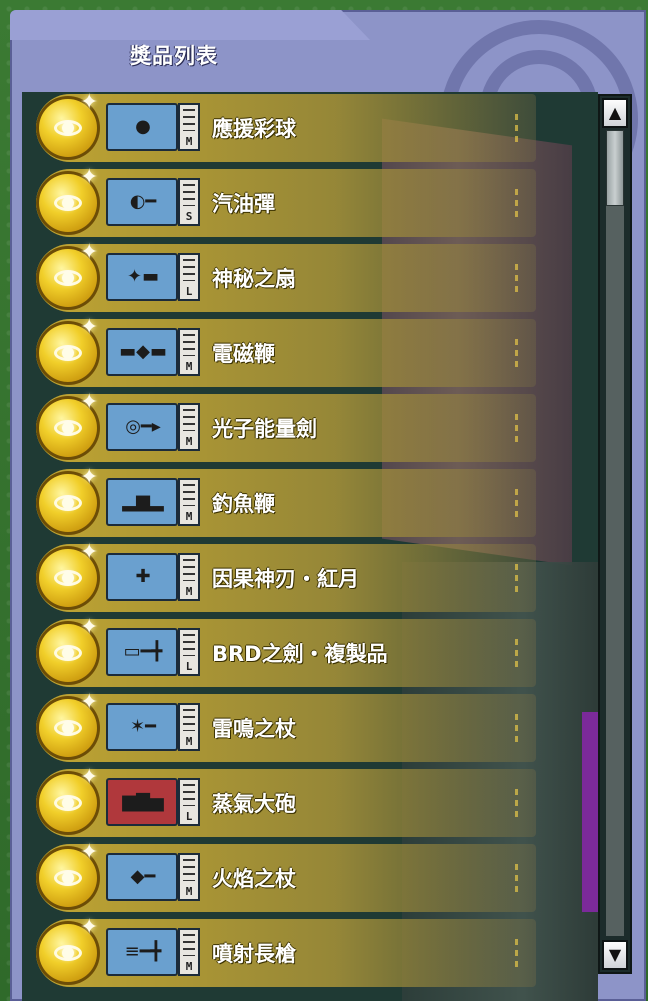 Image resolution: width=648 pixels, height=1001 pixels. Describe the element at coordinates (615, 113) in the screenshot. I see `scroll-up-button: ▲` at that location.